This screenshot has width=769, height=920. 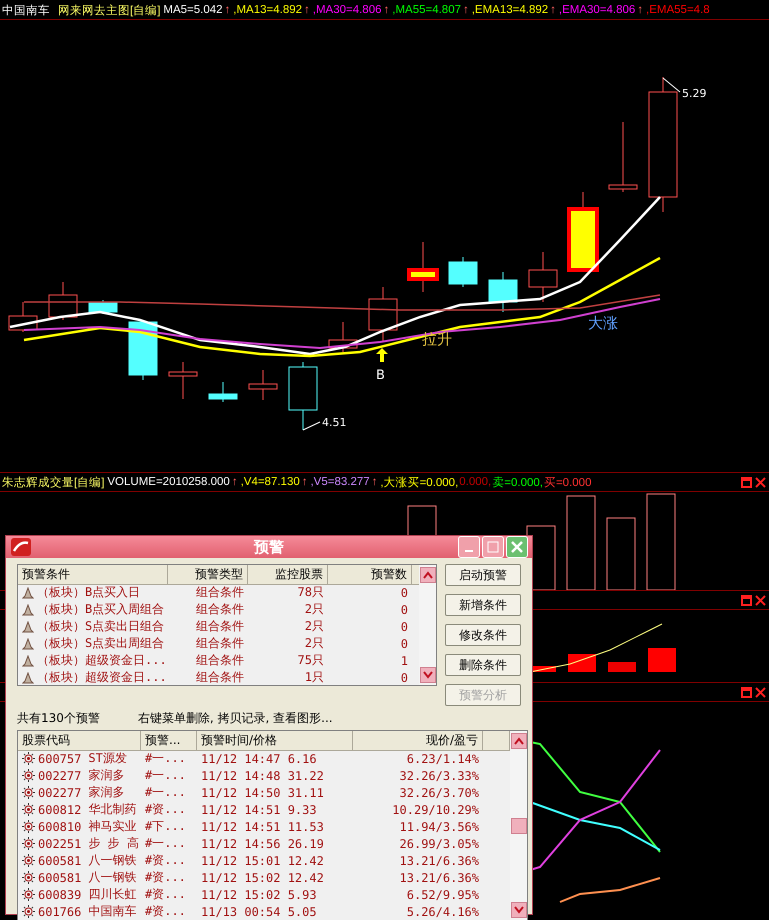 I want to click on alert-row: 002251 步 步 高 #一... 11/12 14:56 26.19 26.99/3.05%, so click(x=264, y=843).